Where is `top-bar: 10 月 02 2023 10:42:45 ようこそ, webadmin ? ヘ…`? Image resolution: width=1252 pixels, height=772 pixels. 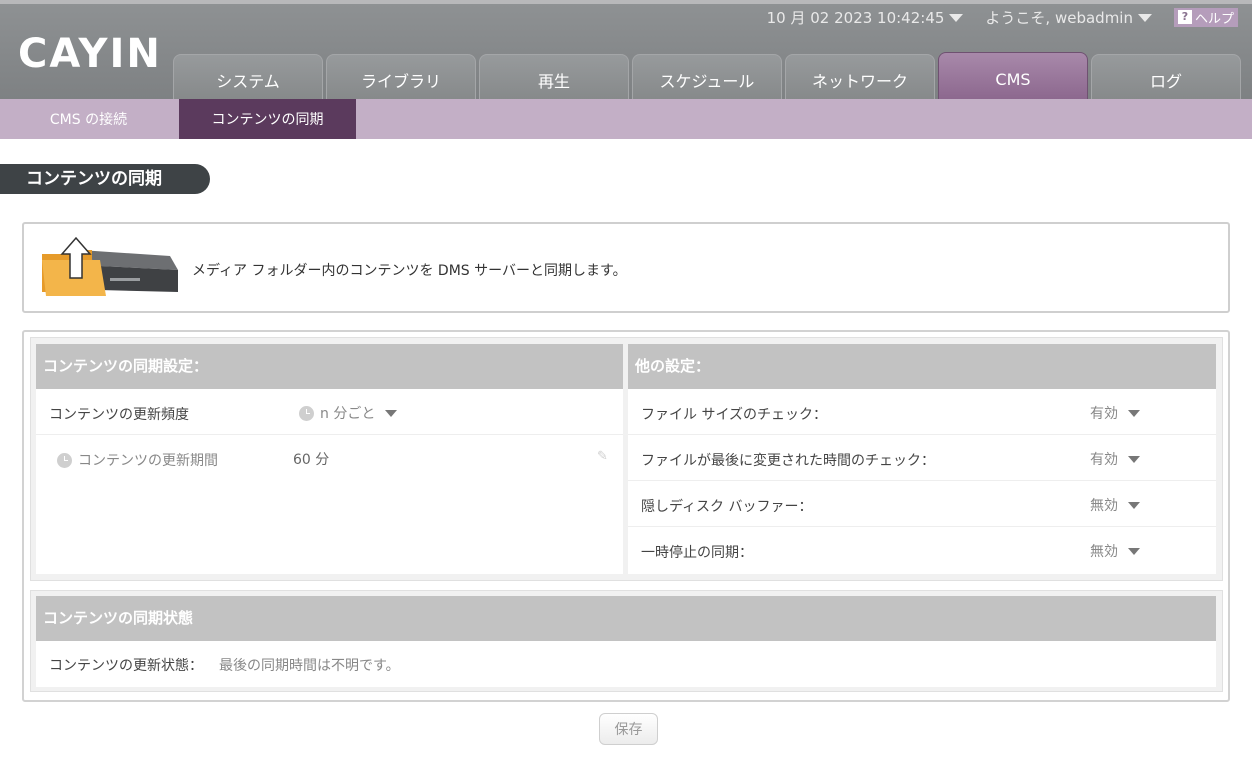
top-bar: 10 月 02 2023 10:42:45 ようこそ, webadmin ? ヘ… is located at coordinates (1002, 17).